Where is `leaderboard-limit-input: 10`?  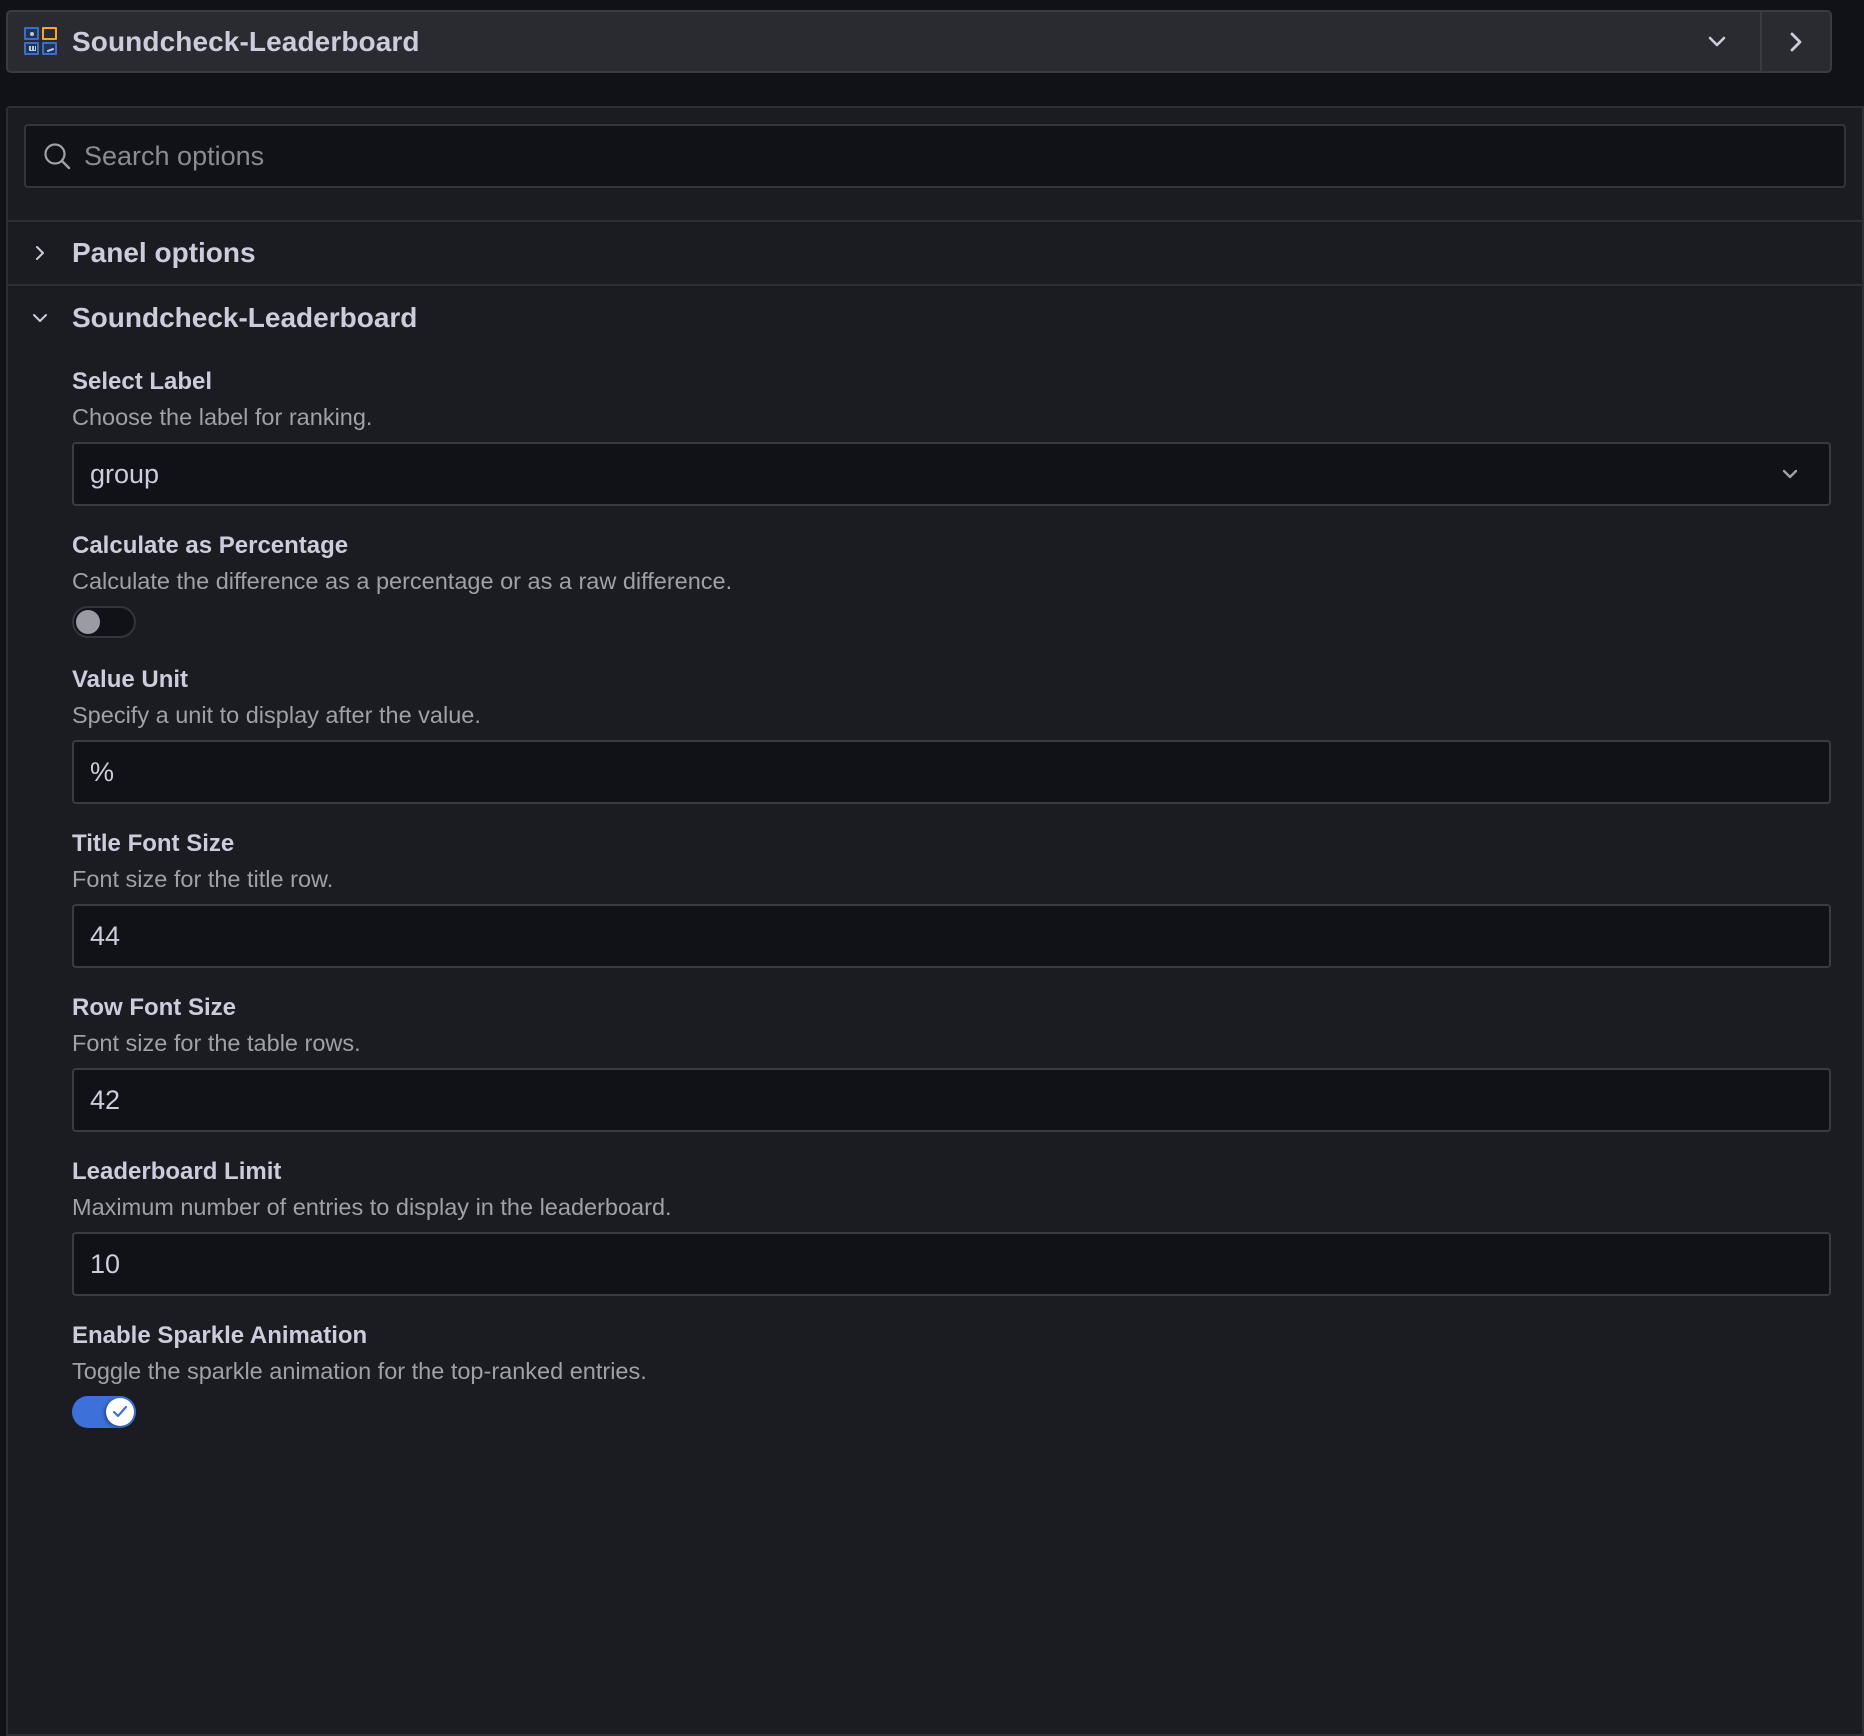
leaderboard-limit-input: 10 is located at coordinates (951, 1264).